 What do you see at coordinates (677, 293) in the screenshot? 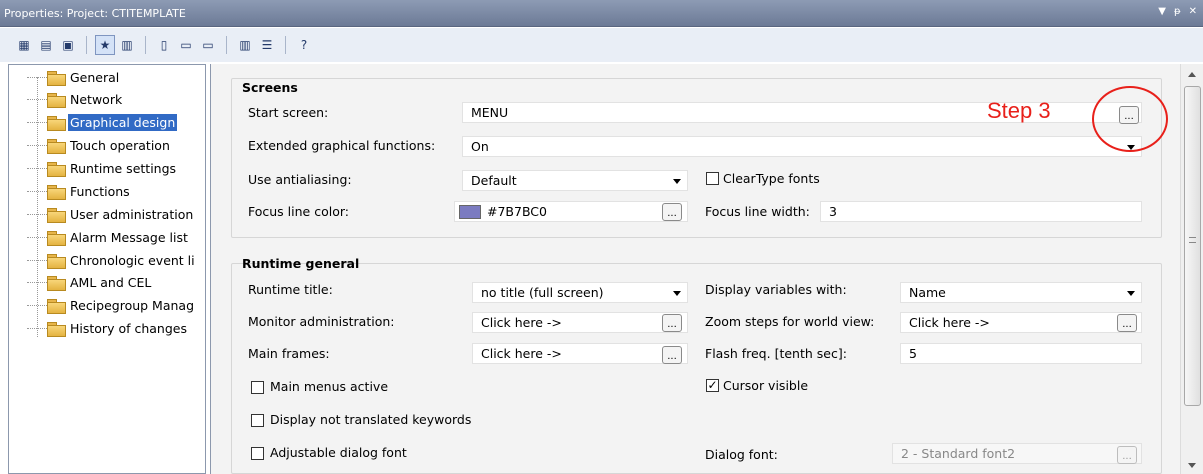
I see `chevron-down-icon` at bounding box center [677, 293].